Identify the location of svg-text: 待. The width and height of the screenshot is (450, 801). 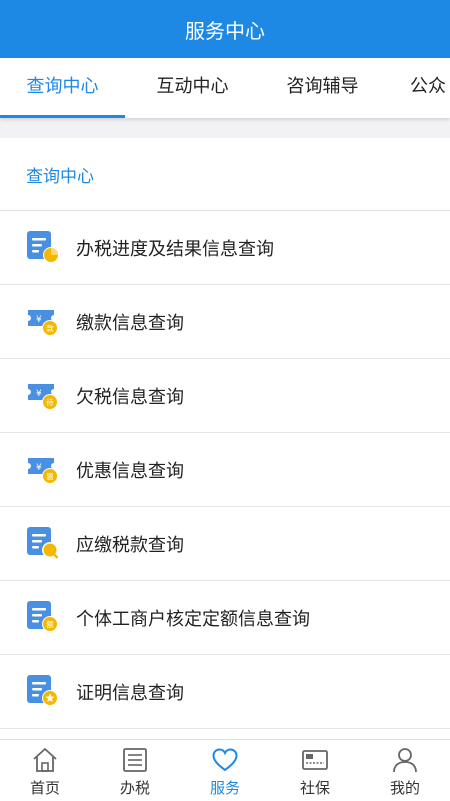
(50, 402).